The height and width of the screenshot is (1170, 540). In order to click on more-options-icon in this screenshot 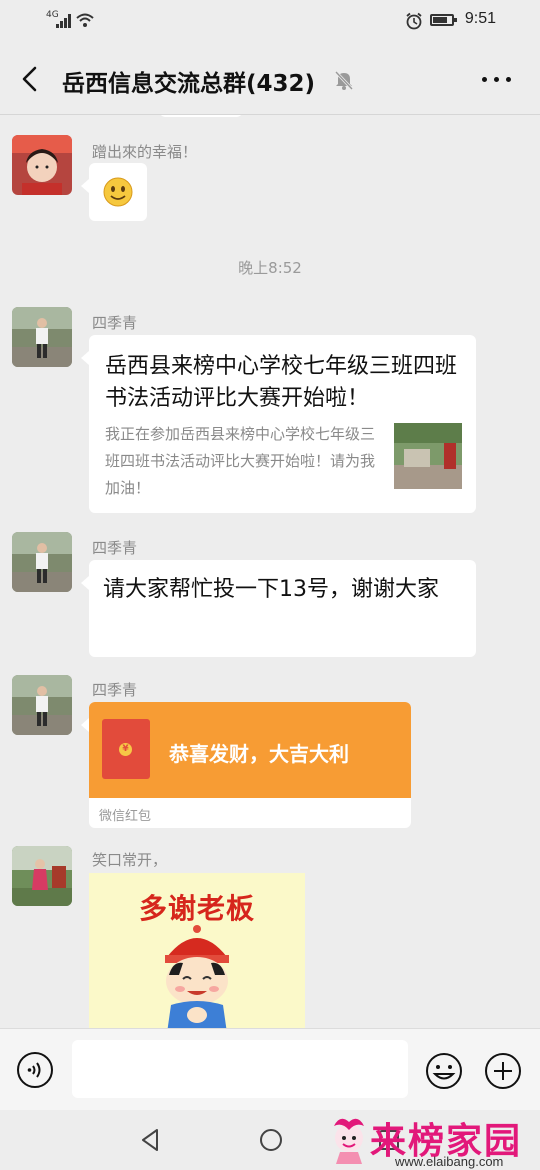, I will do `click(497, 79)`.